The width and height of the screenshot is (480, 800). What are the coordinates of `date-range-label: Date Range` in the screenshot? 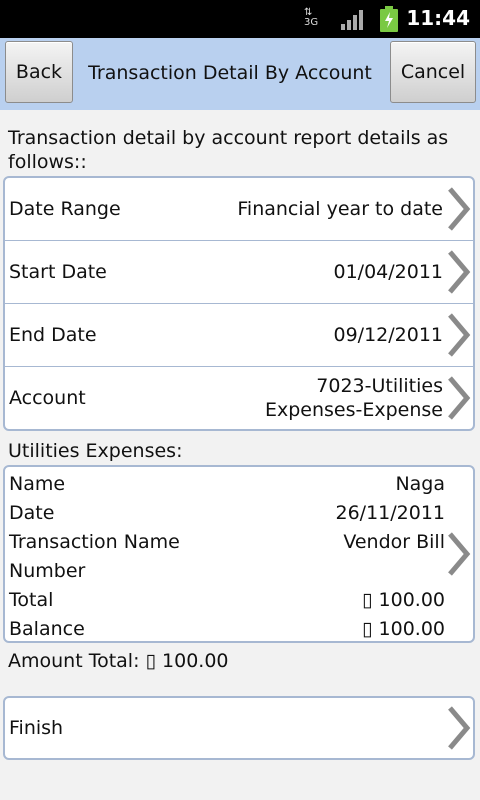 It's located at (65, 209).